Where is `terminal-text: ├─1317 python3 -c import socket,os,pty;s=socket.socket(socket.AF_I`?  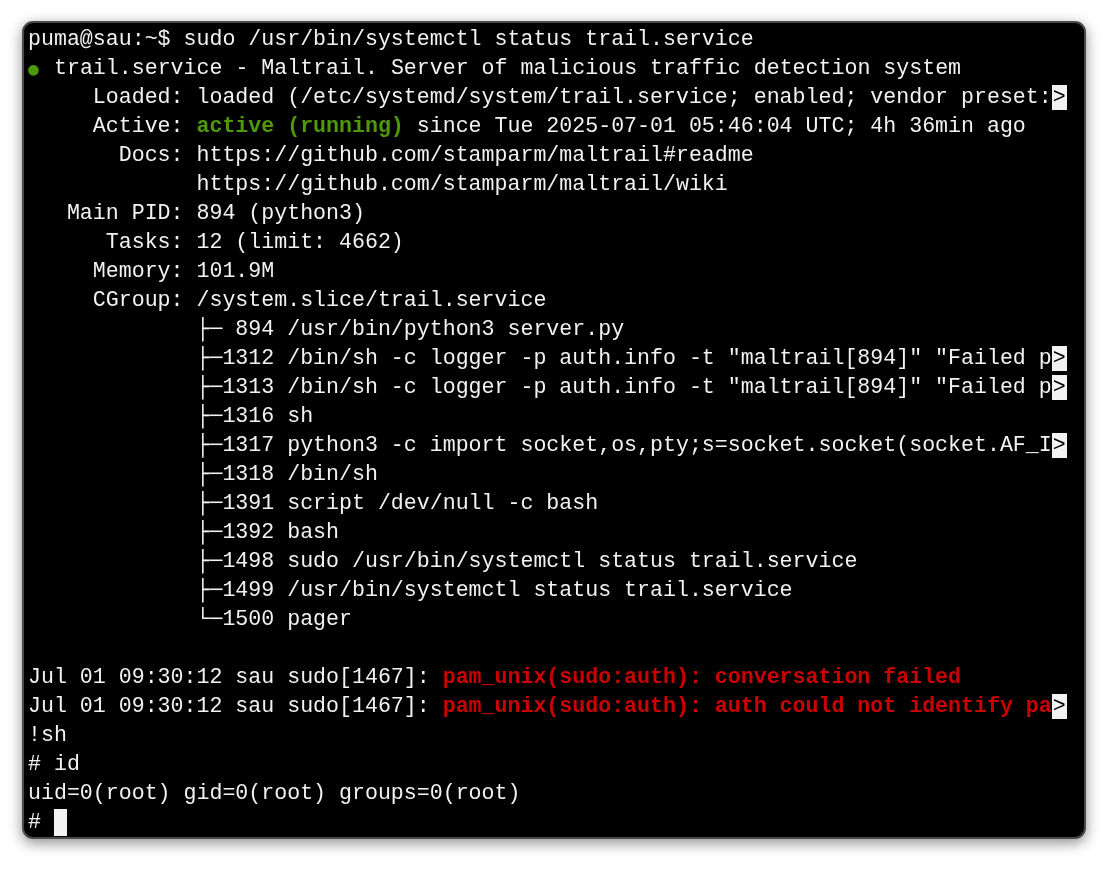
terminal-text: ├─1317 python3 -c import socket,os,pty;s=socket.socket(socket.AF_I is located at coordinates (623, 446).